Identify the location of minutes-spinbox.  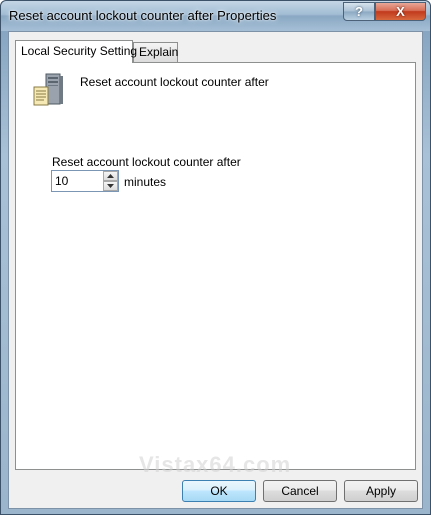
(85, 181).